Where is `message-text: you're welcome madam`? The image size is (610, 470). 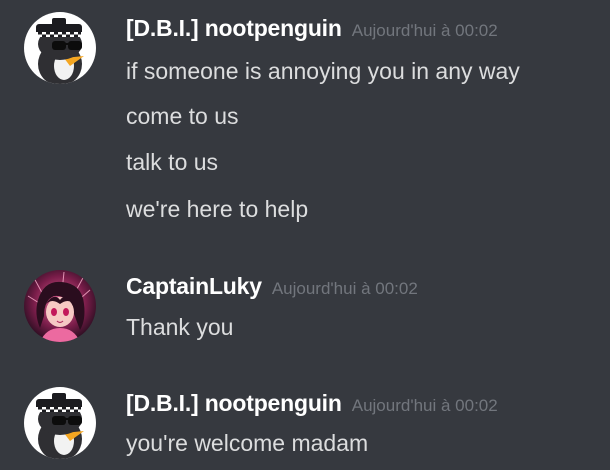
message-text: you're welcome madam is located at coordinates (247, 443).